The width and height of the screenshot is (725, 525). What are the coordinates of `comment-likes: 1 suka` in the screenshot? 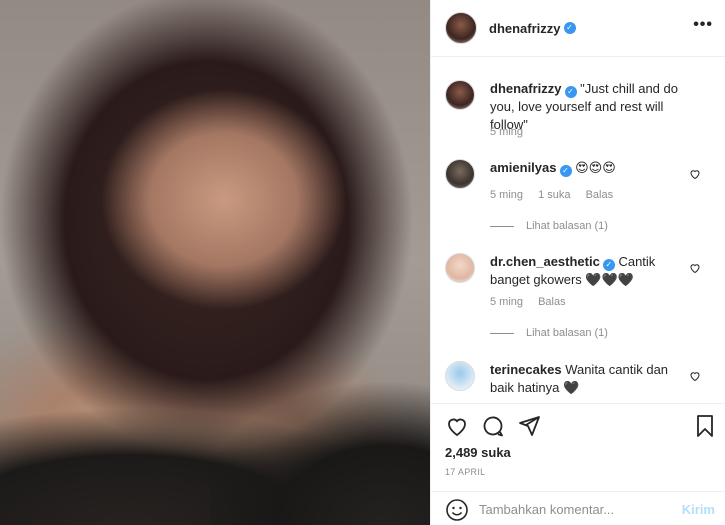 It's located at (554, 195).